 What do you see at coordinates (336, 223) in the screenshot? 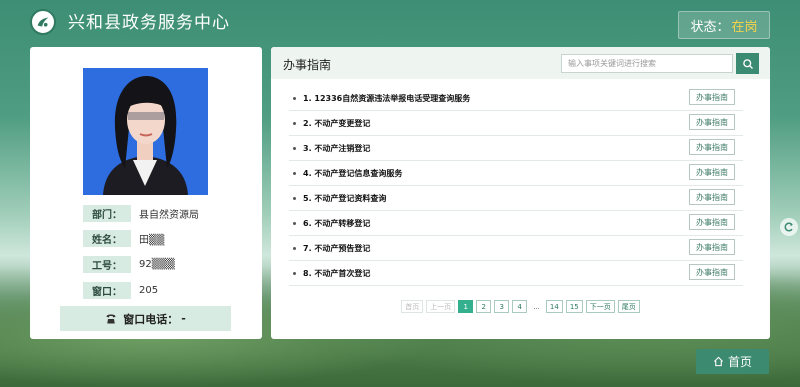
I see `item-title: 6. 不动产转移登记` at bounding box center [336, 223].